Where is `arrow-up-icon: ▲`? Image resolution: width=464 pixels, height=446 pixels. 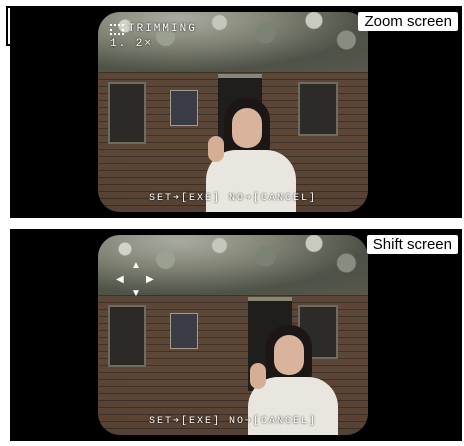
arrow-up-icon: ▲ is located at coordinates (136, 265).